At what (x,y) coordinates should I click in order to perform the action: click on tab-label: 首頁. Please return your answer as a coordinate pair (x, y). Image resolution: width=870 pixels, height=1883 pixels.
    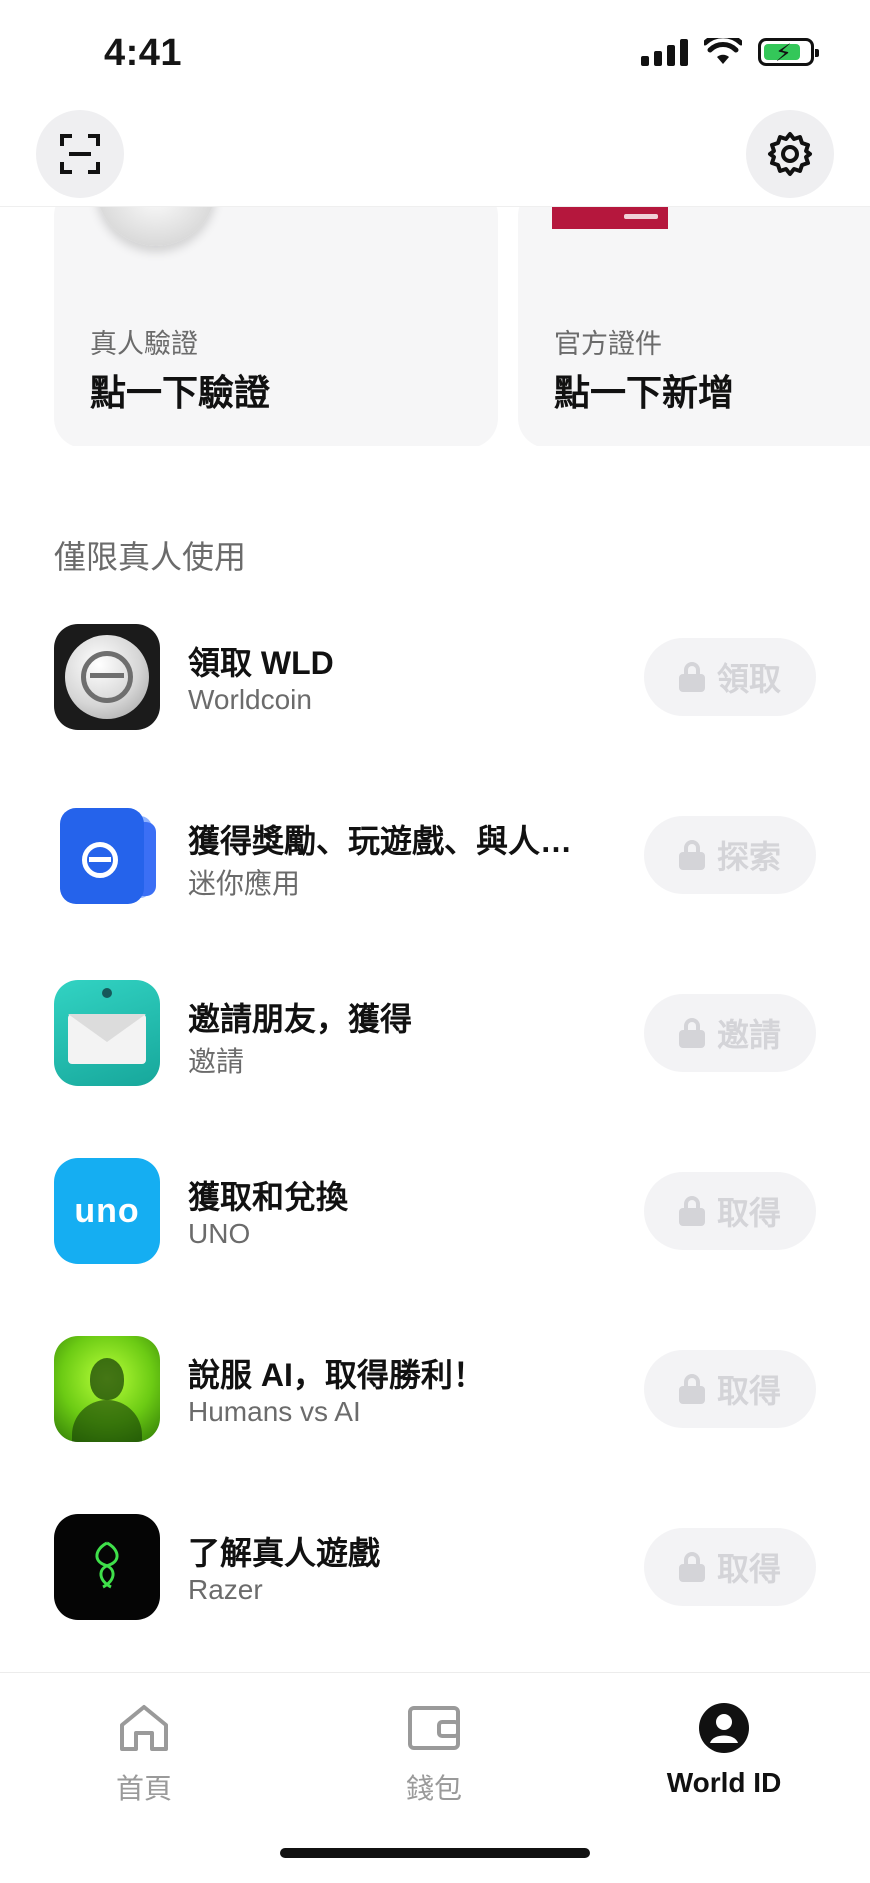
    Looking at the image, I should click on (143, 1788).